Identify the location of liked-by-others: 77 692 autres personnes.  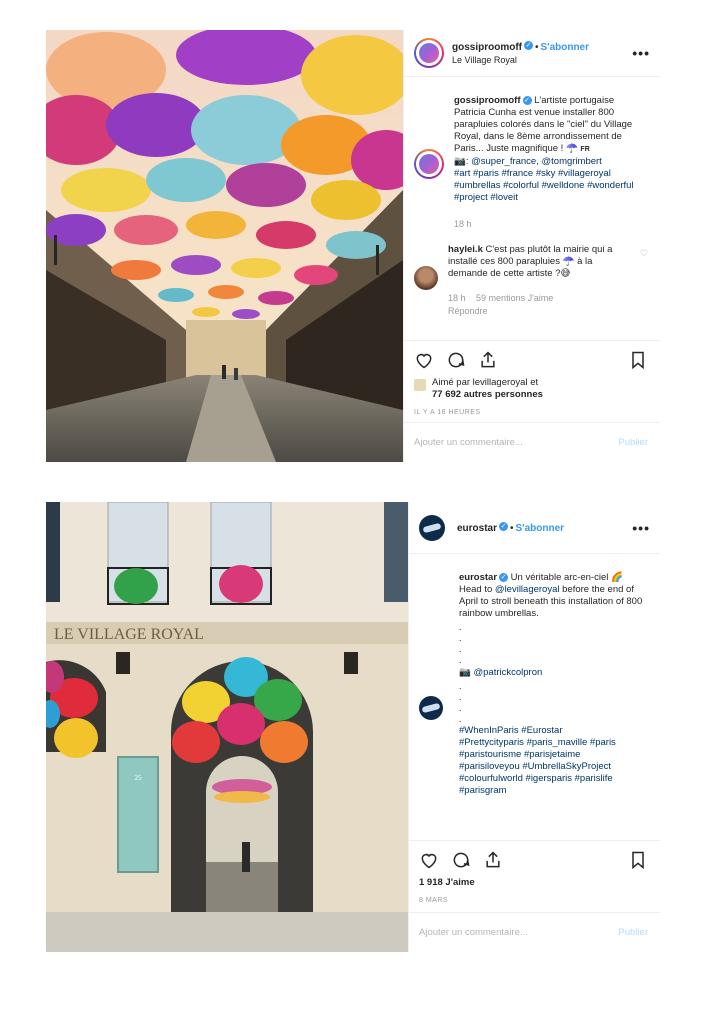
(487, 394).